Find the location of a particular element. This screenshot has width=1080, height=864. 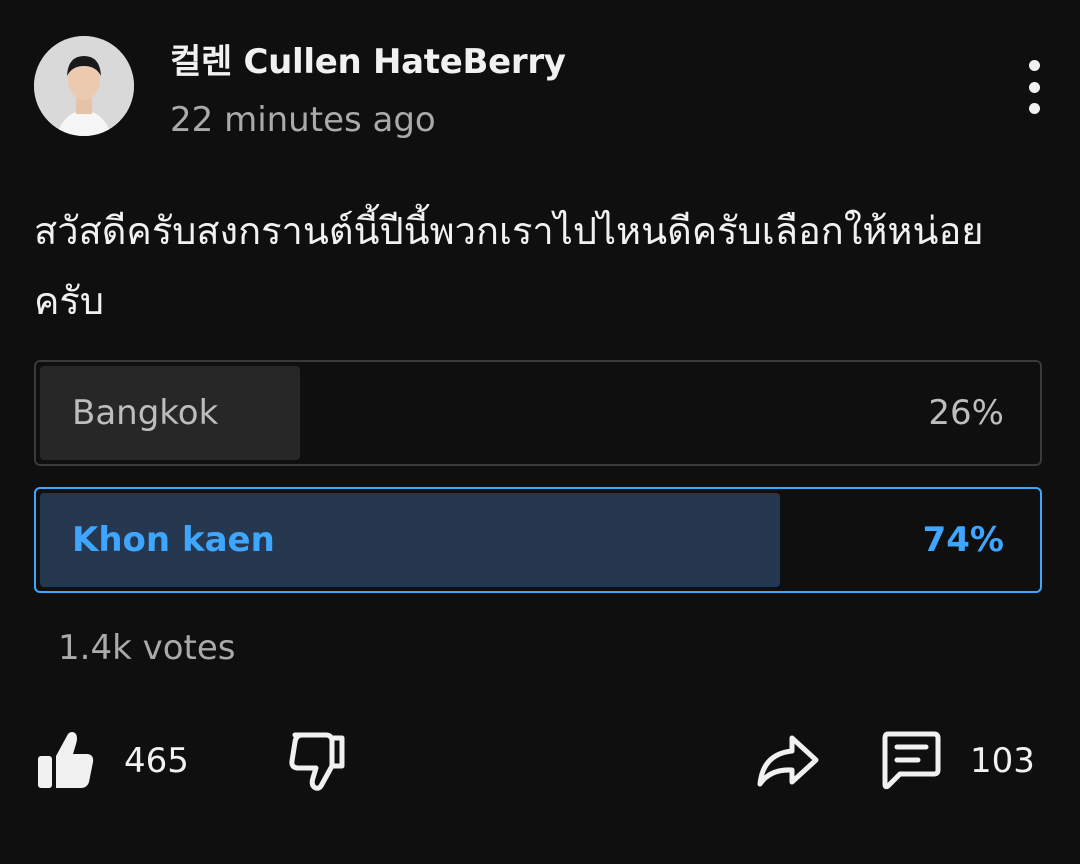

author-name: 컬렌 Cullen HateBerry is located at coordinates (368, 58).